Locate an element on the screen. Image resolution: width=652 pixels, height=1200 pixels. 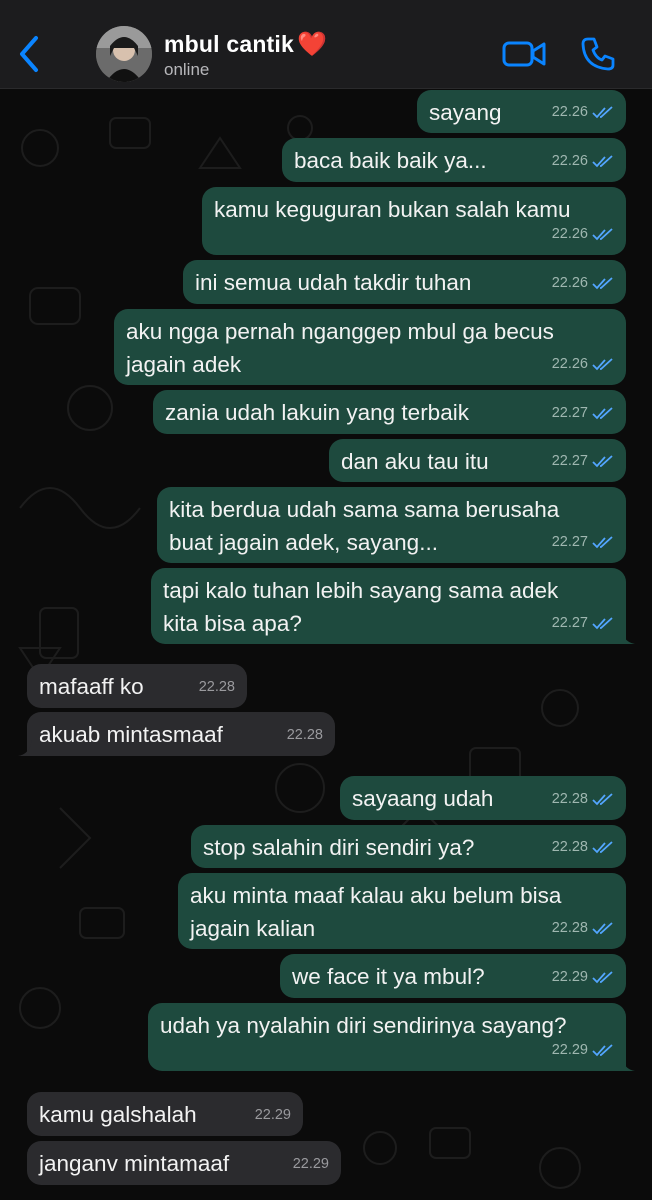
message-bubble-incoming: janganv mintamaaf 22.29 is located at coordinates (184, 1163).